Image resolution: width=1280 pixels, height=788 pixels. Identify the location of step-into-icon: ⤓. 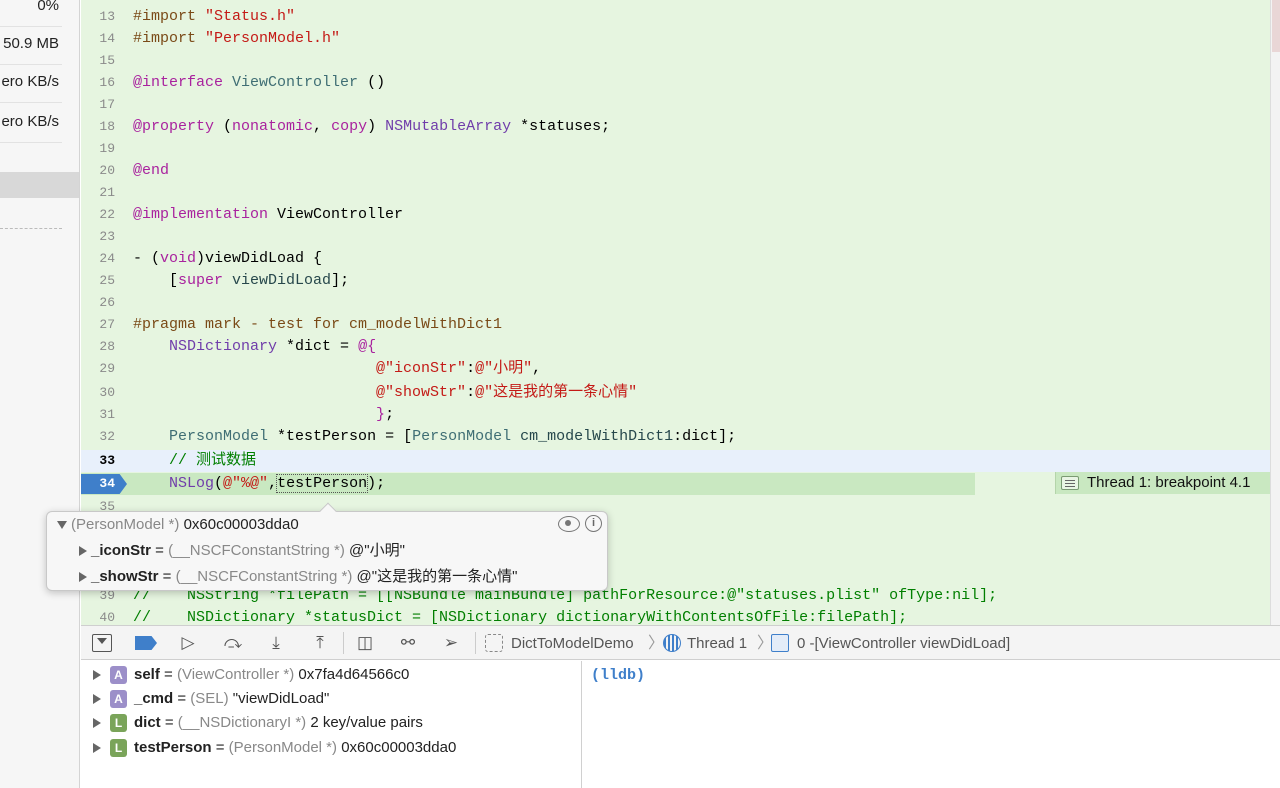
(276, 643).